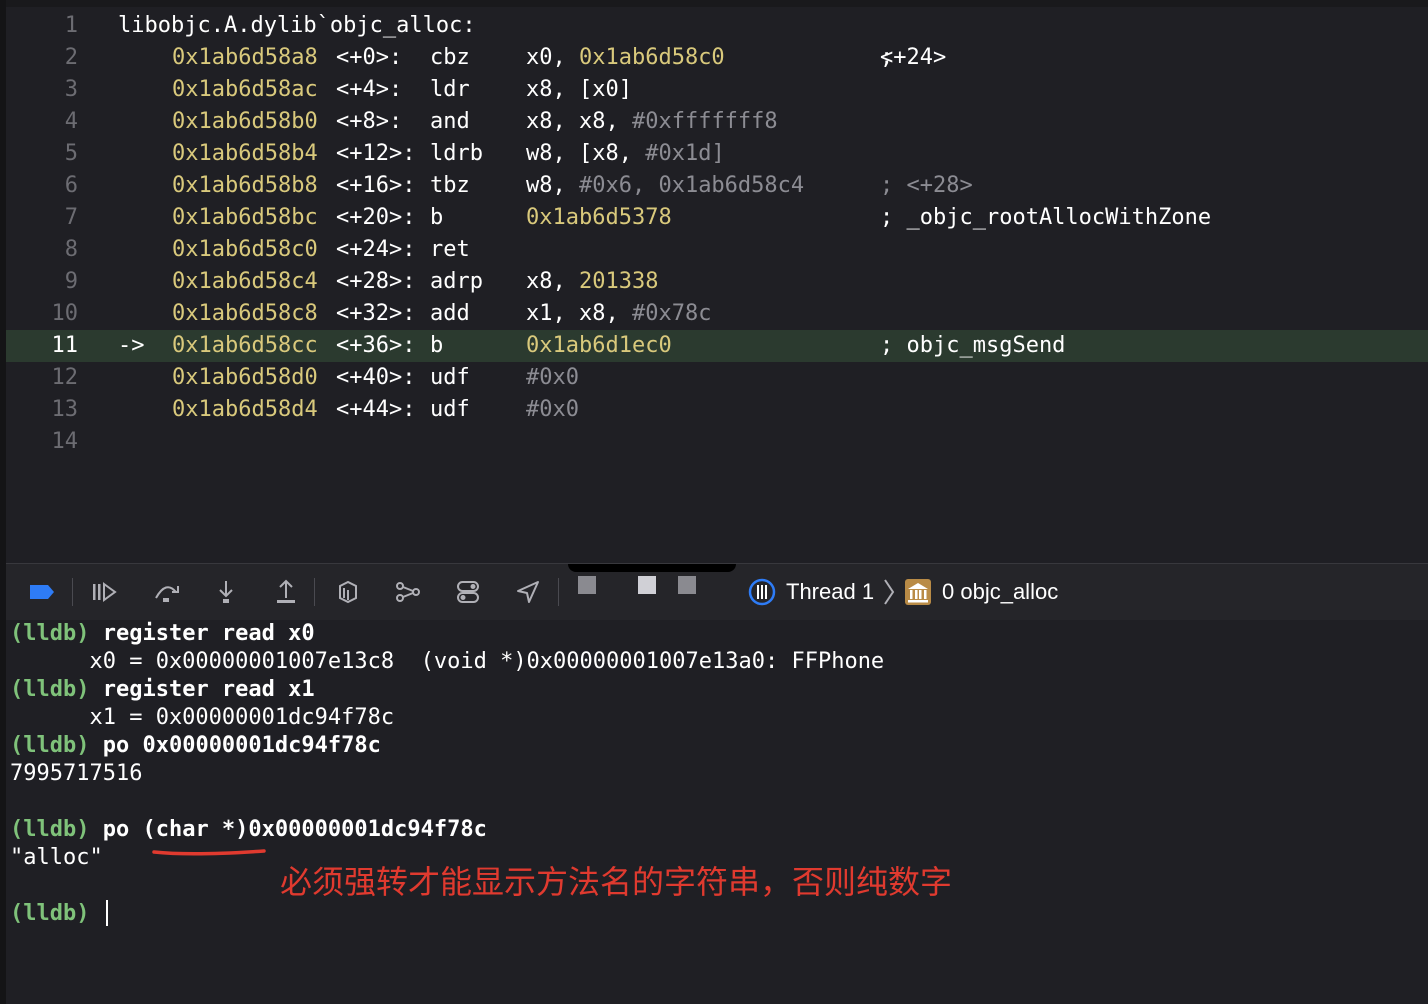  What do you see at coordinates (450, 121) in the screenshot?
I see `instruction-opcode: and` at bounding box center [450, 121].